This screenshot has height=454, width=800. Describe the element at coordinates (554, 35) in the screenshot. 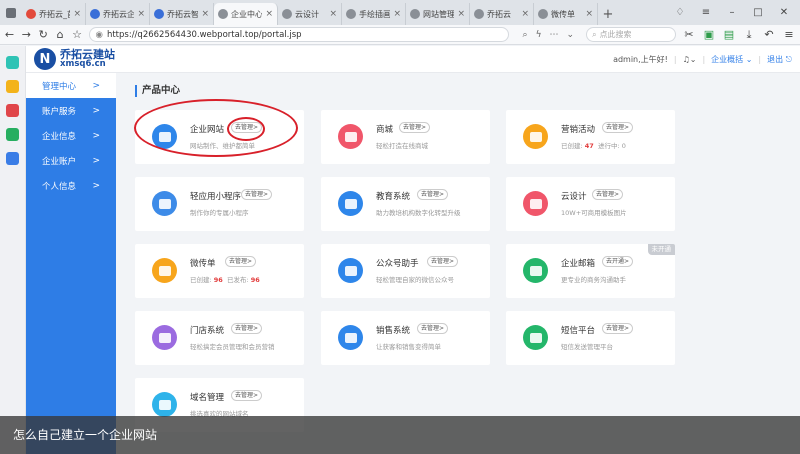

I see `more-icon: ⋯` at that location.